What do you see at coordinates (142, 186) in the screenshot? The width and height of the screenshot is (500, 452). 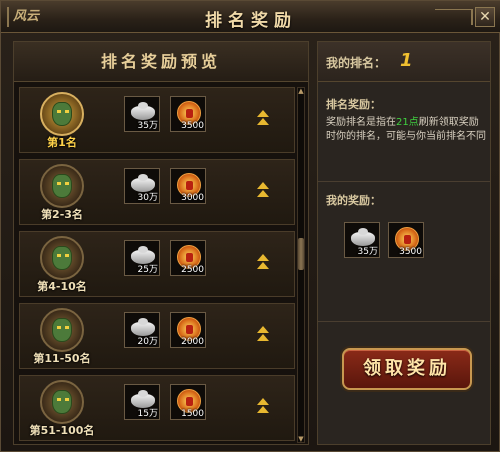 I see `silver-reward: 30万` at bounding box center [142, 186].